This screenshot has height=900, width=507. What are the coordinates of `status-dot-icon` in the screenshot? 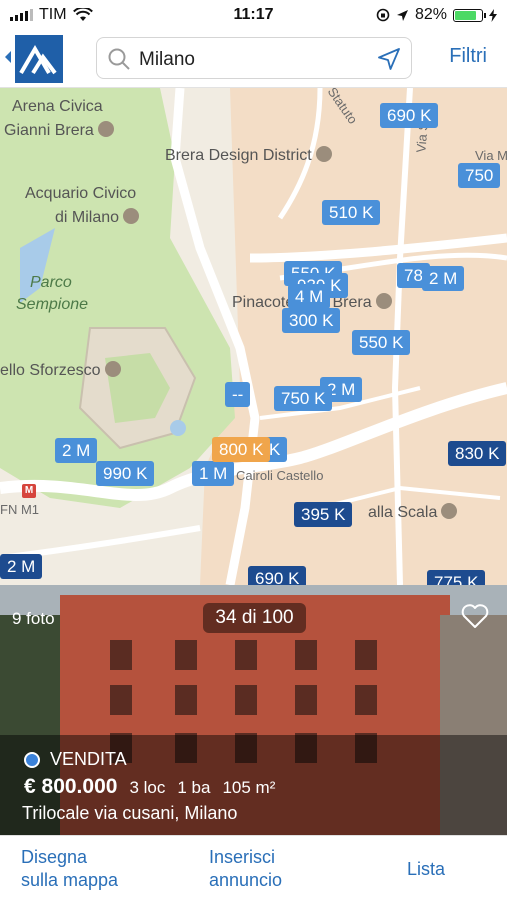 It's located at (32, 759).